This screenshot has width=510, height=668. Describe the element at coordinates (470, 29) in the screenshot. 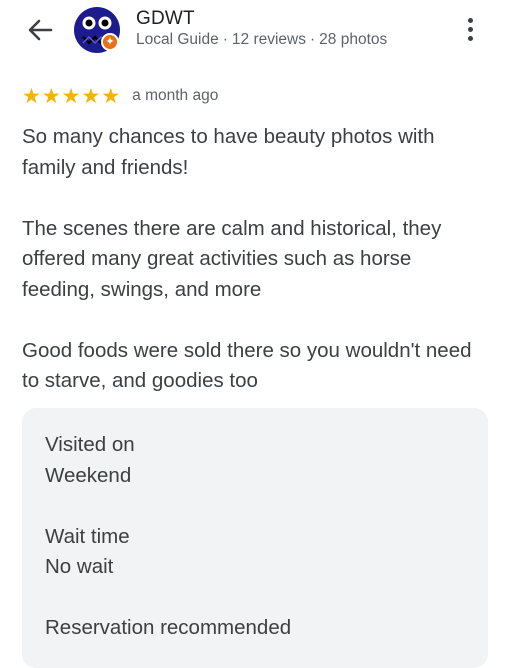

I see `more-options-button` at that location.